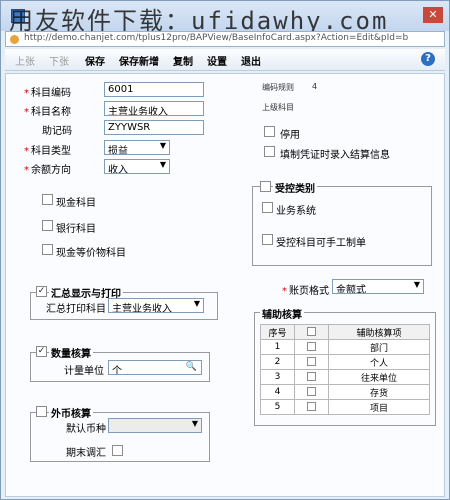 The image size is (450, 500). What do you see at coordinates (57, 131) in the screenshot?
I see `mnemonic-label: 助记码` at bounding box center [57, 131].